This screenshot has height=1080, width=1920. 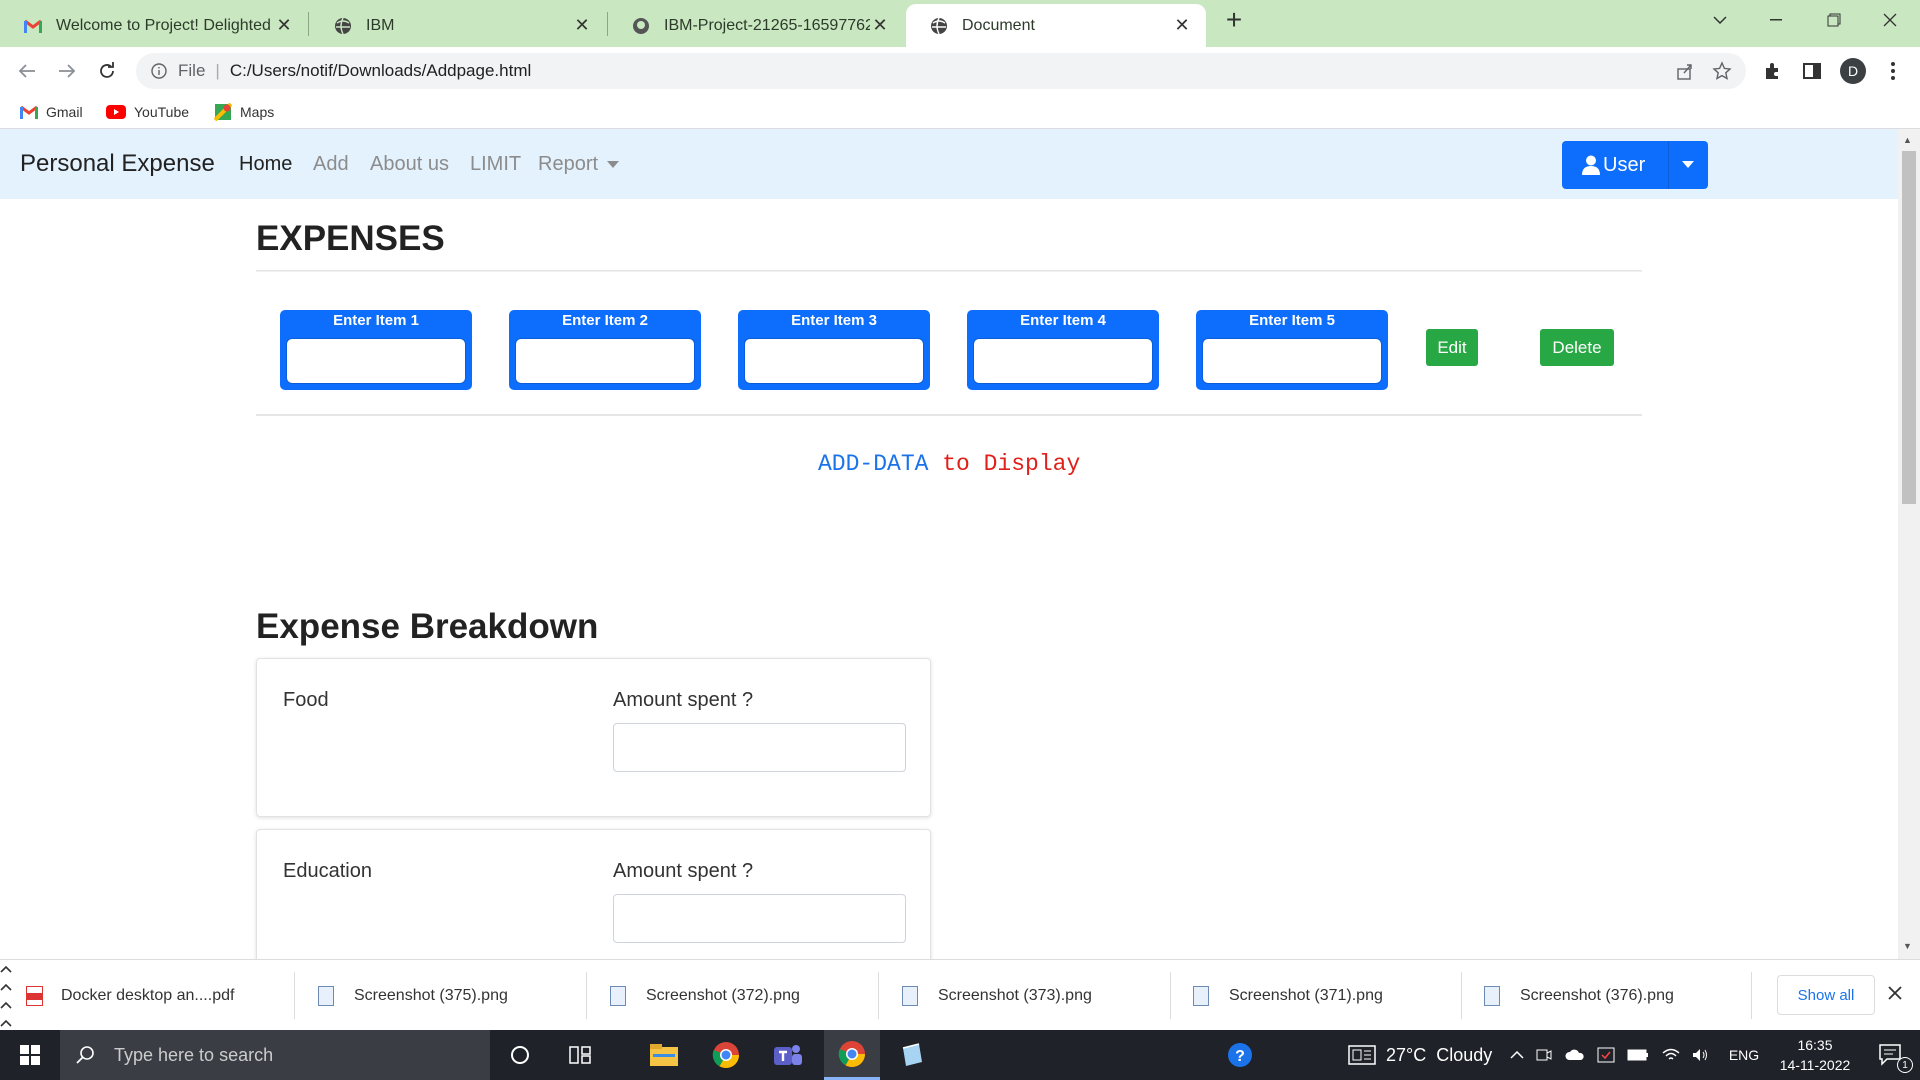 What do you see at coordinates (1362, 1055) in the screenshot?
I see `weather-icon` at bounding box center [1362, 1055].